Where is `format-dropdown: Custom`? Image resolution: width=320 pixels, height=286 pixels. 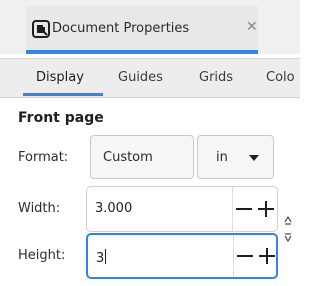
format-dropdown: Custom is located at coordinates (142, 157).